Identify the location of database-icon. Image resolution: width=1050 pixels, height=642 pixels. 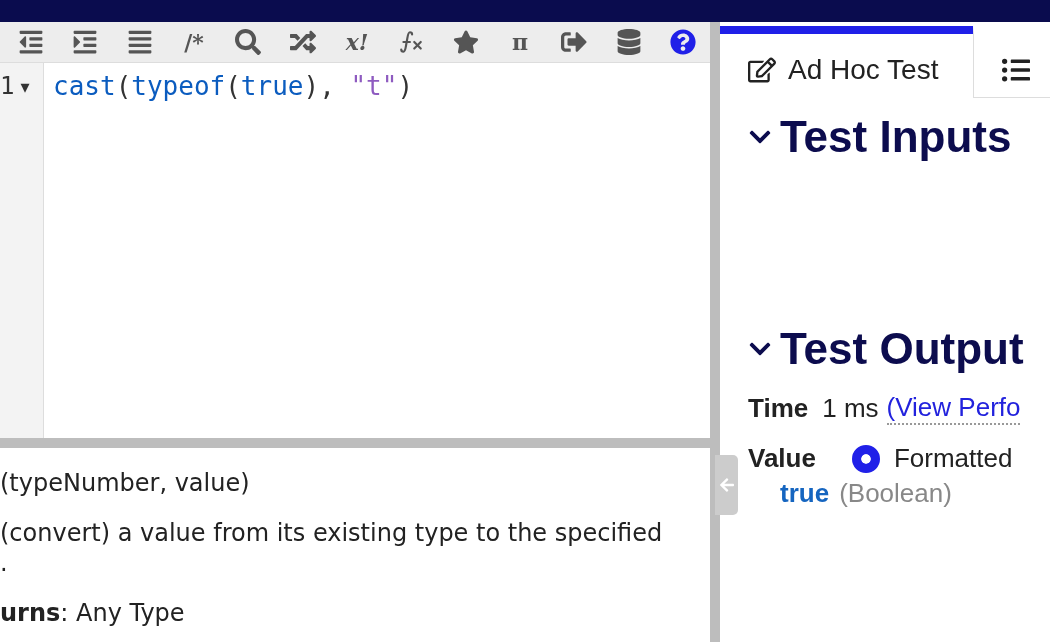
(628, 42).